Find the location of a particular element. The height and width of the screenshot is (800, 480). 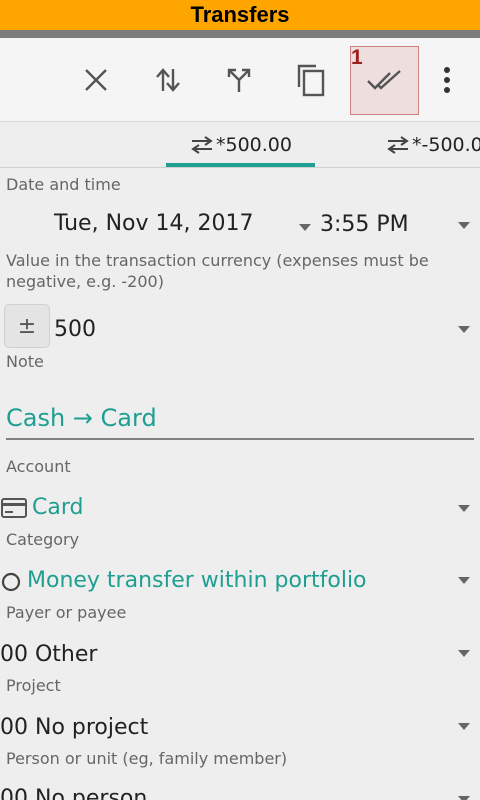

amount-dropdown-icon is located at coordinates (464, 329).